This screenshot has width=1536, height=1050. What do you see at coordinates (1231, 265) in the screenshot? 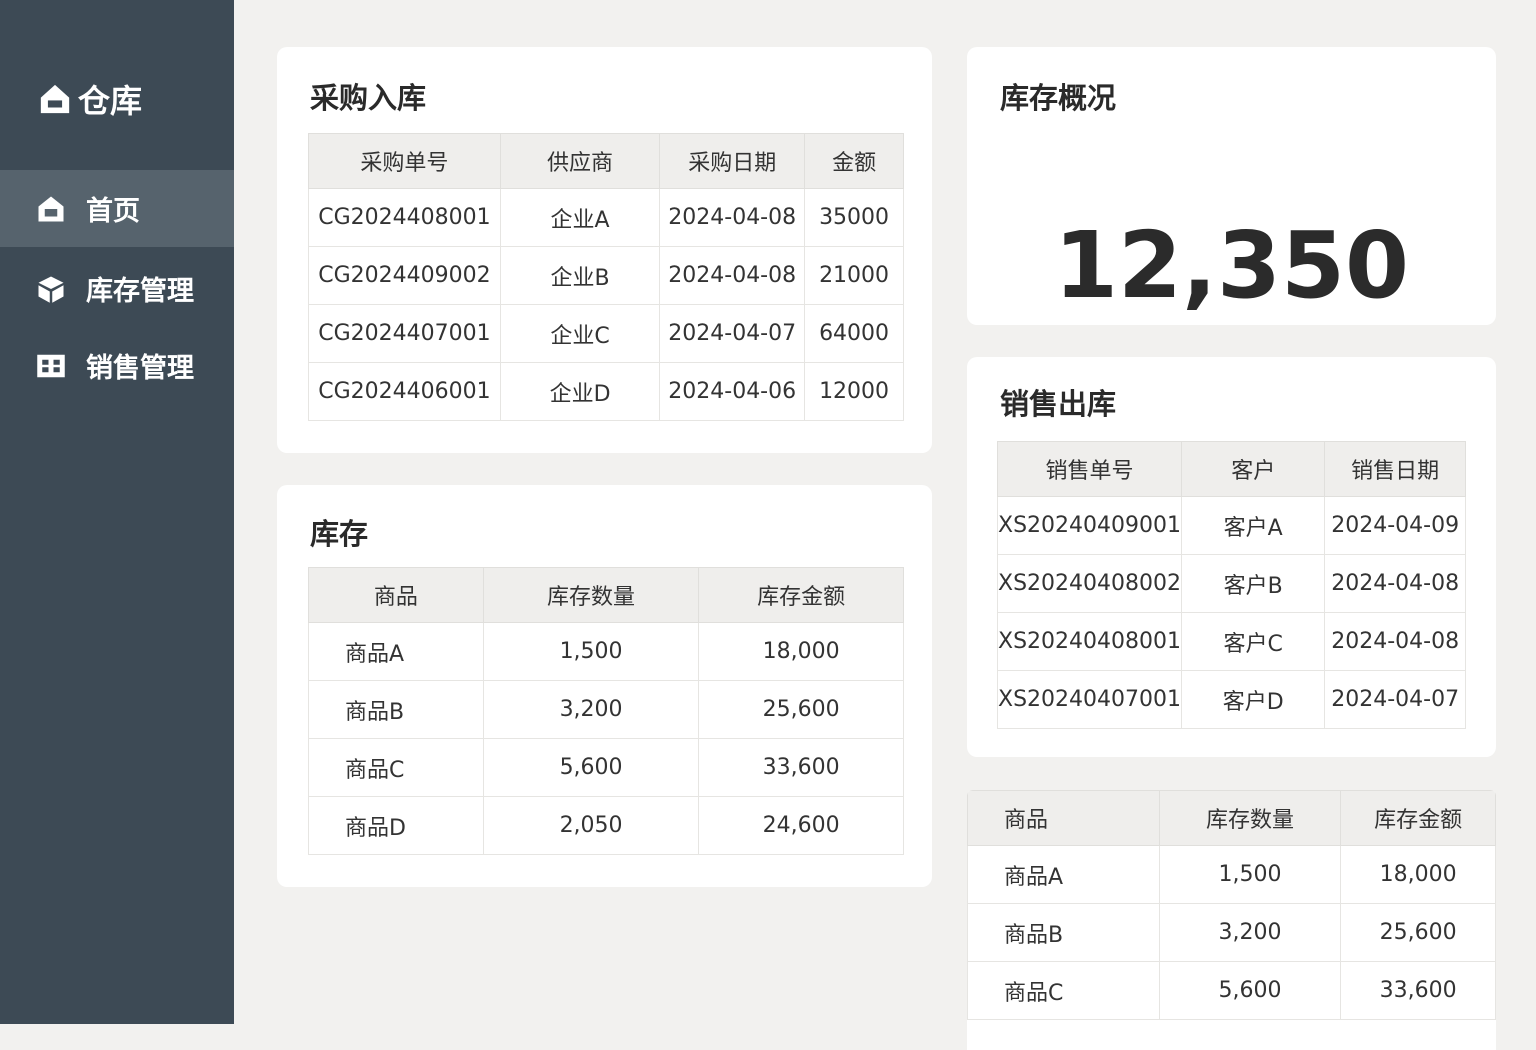
I see `total-stock-value: 12,350` at bounding box center [1231, 265].